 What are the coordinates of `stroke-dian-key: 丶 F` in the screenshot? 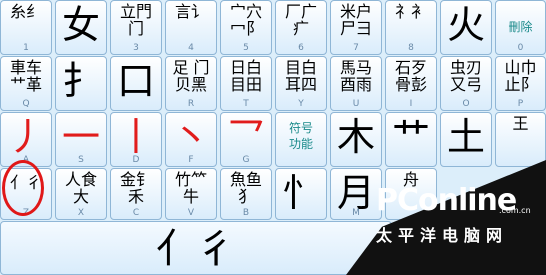 It's located at (191, 139).